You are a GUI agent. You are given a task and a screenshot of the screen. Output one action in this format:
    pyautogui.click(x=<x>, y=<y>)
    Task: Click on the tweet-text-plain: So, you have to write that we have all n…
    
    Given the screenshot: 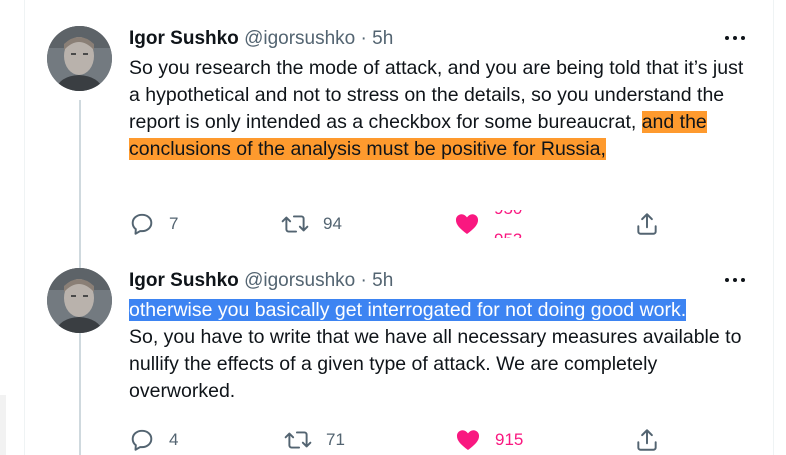 What is the action you would take?
    pyautogui.click(x=435, y=364)
    